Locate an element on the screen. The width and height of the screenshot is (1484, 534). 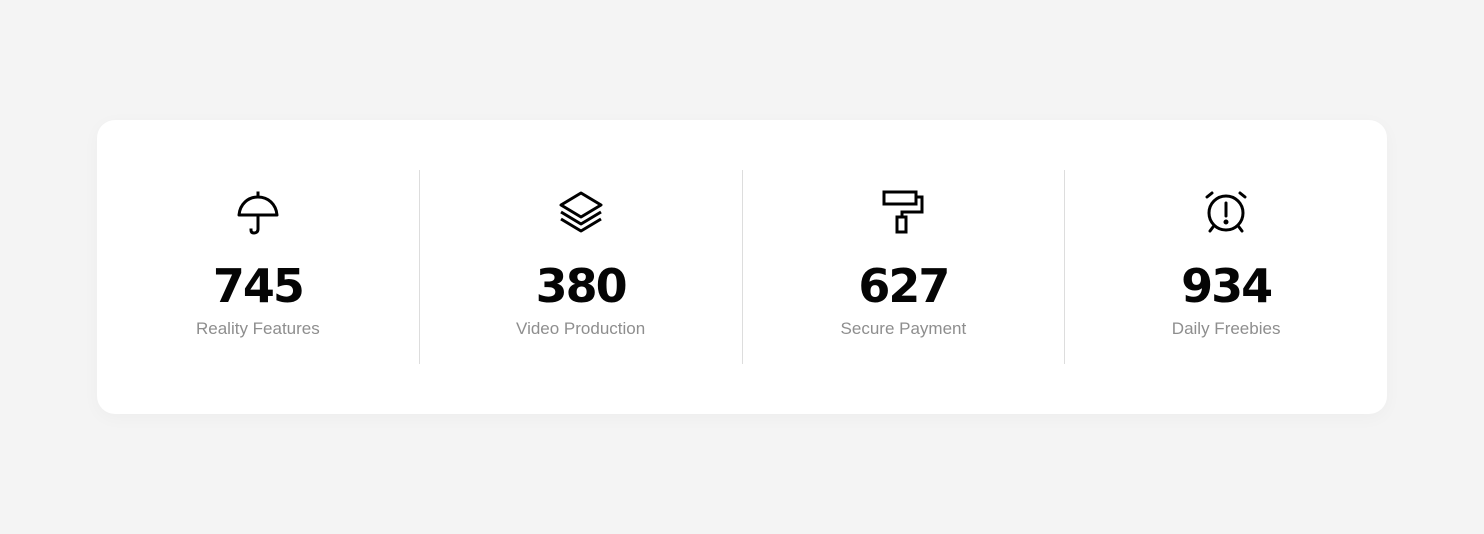
alarm-clock-icon is located at coordinates (1226, 212).